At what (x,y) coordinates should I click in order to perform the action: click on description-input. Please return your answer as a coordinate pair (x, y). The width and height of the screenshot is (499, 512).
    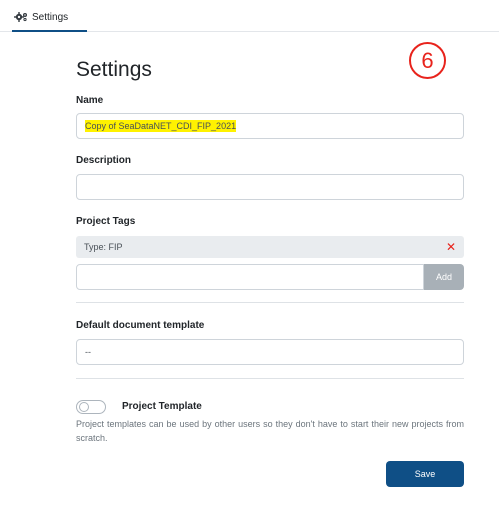
    Looking at the image, I should click on (270, 187).